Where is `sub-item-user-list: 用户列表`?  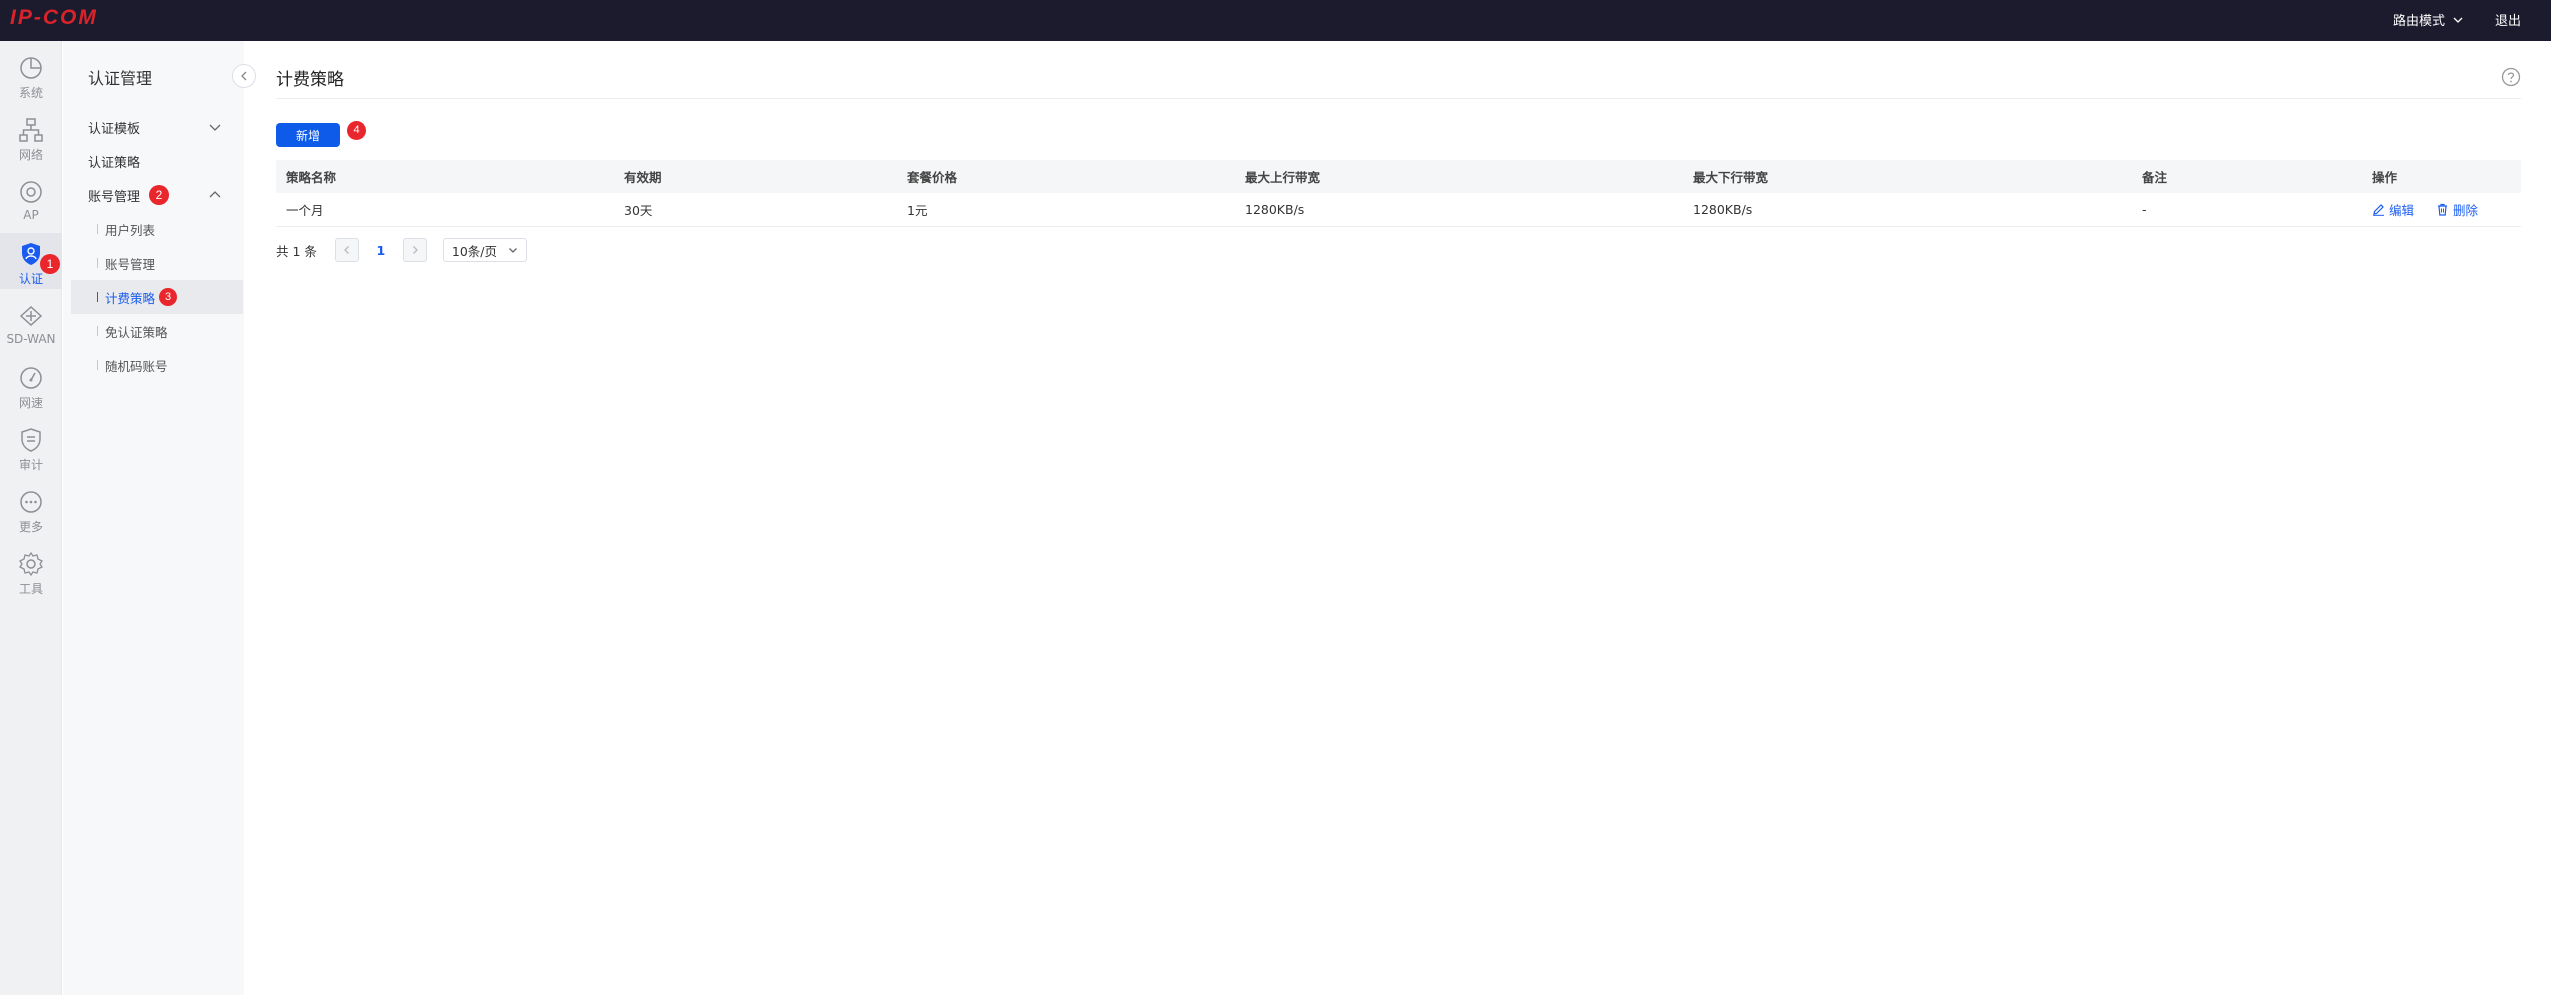 sub-item-user-list: 用户列表 is located at coordinates (157, 229).